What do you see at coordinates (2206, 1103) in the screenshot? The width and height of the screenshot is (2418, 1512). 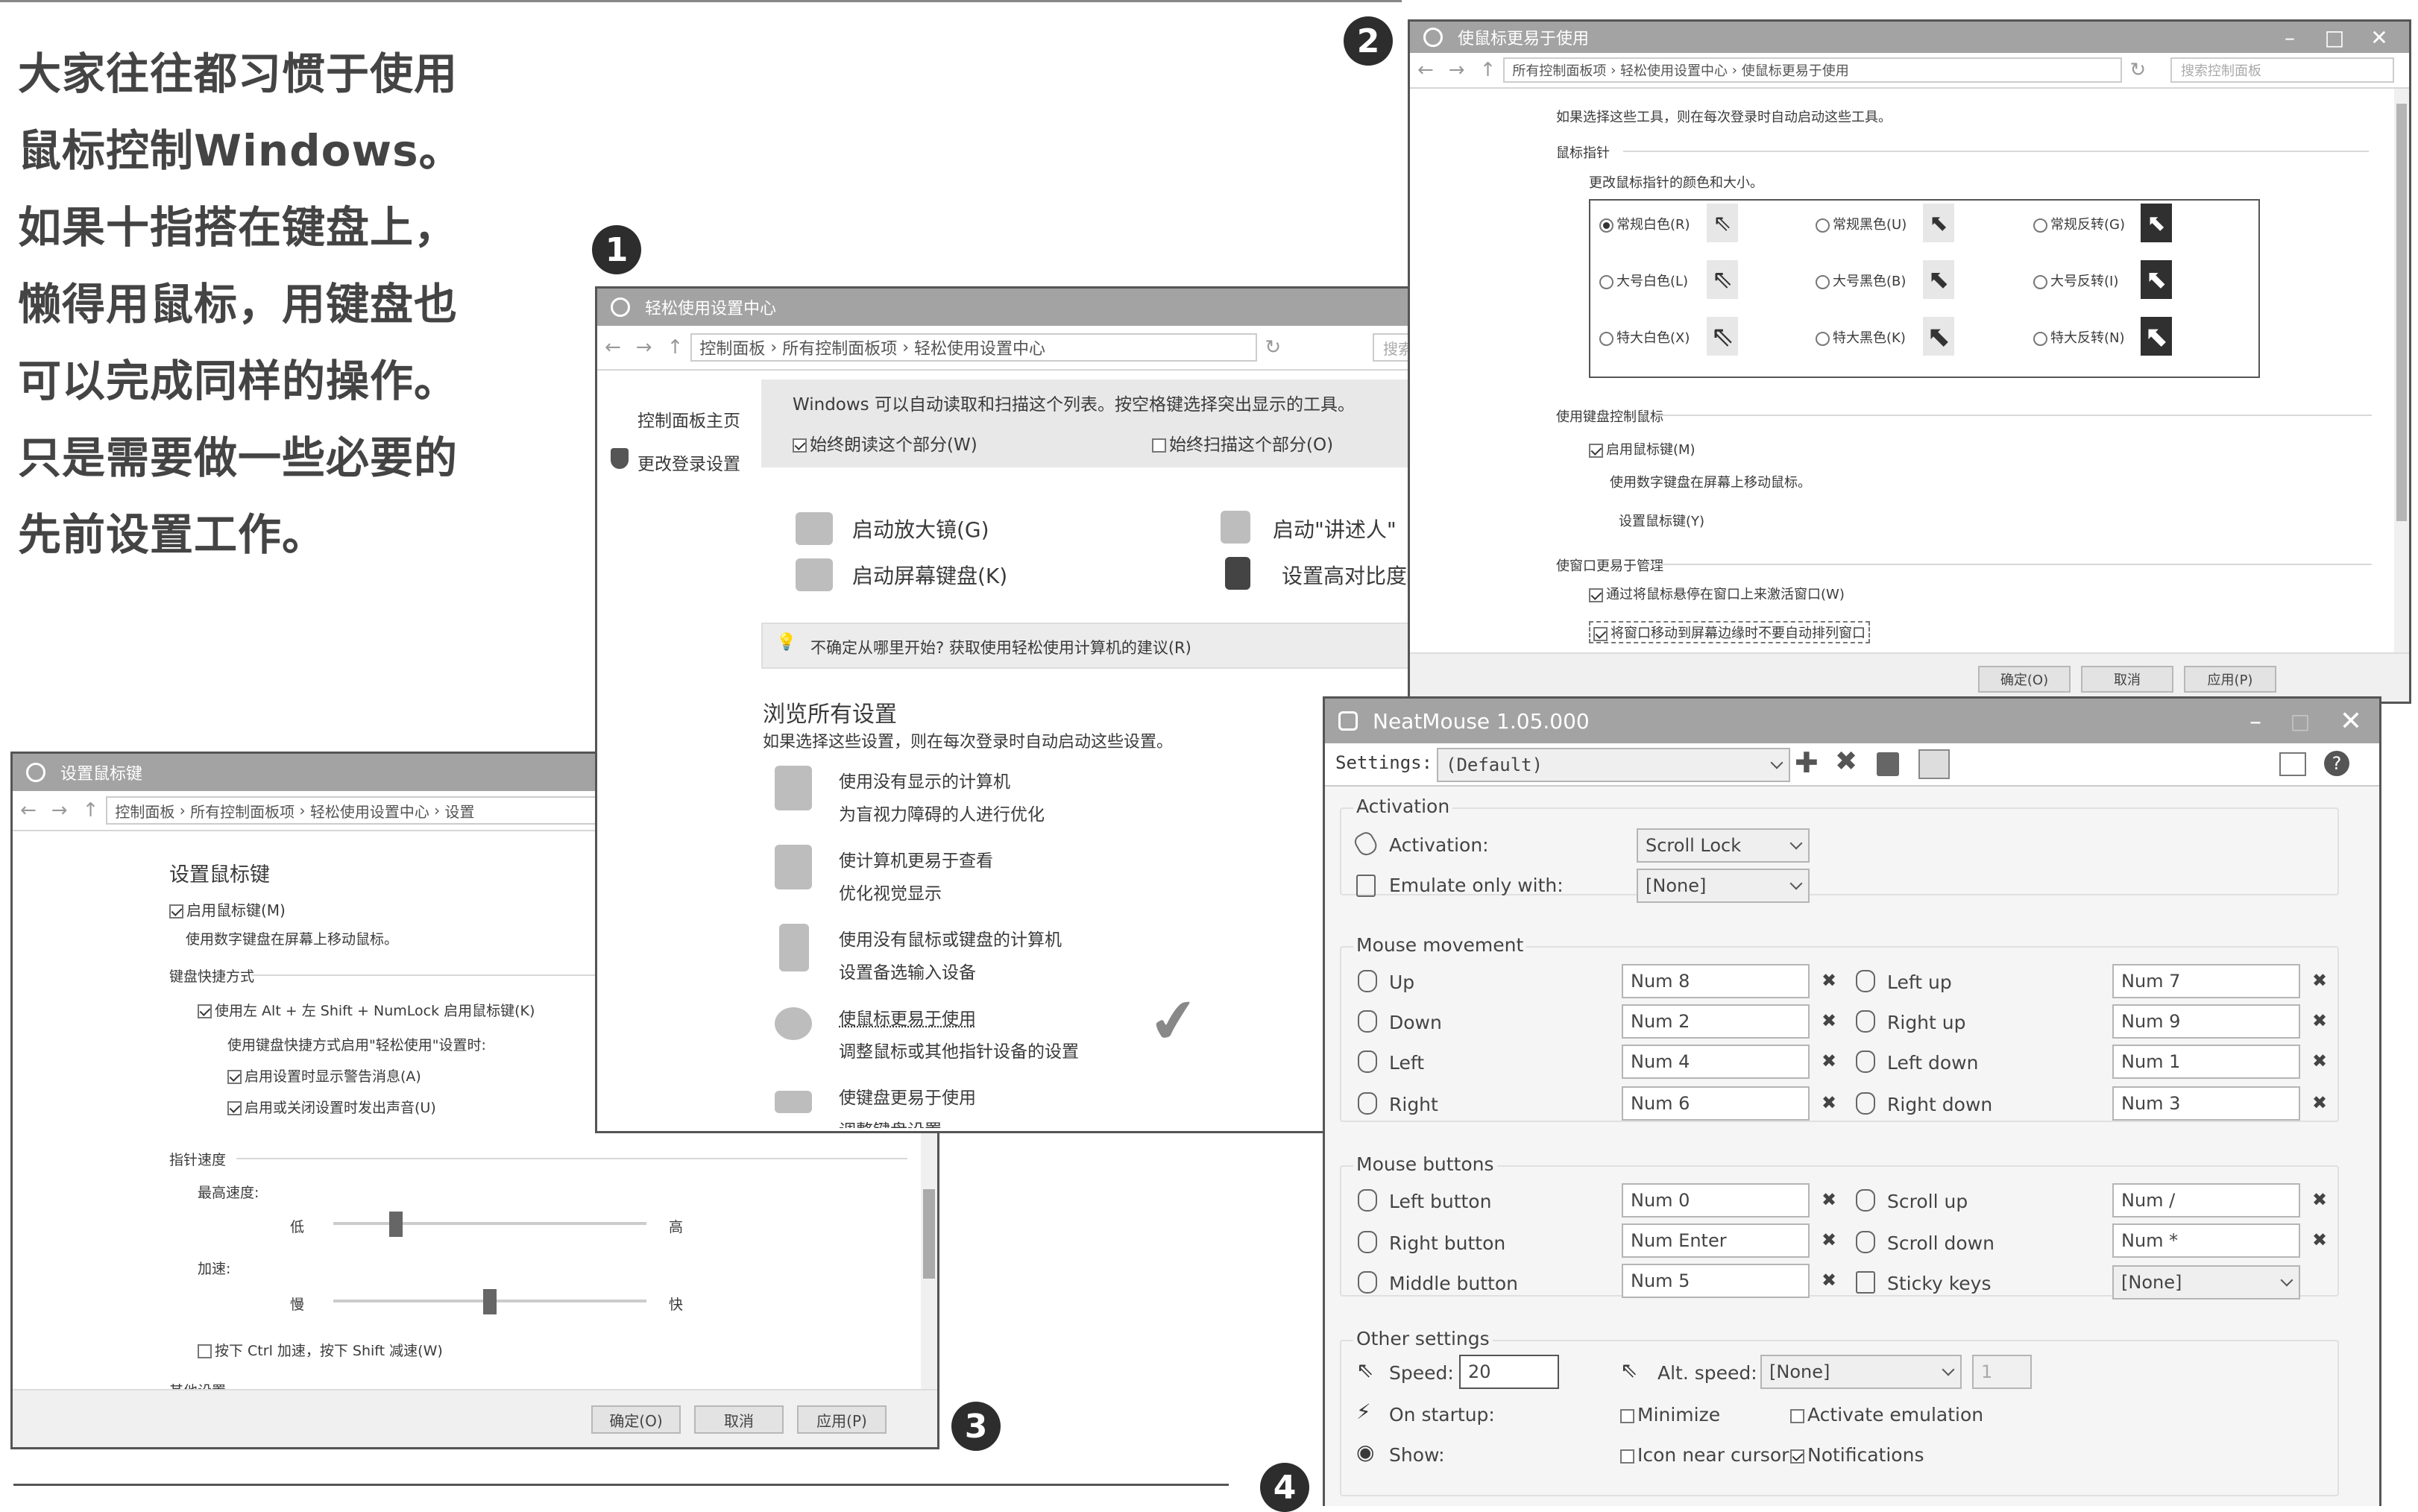 I see `move-key-input: Num 3` at bounding box center [2206, 1103].